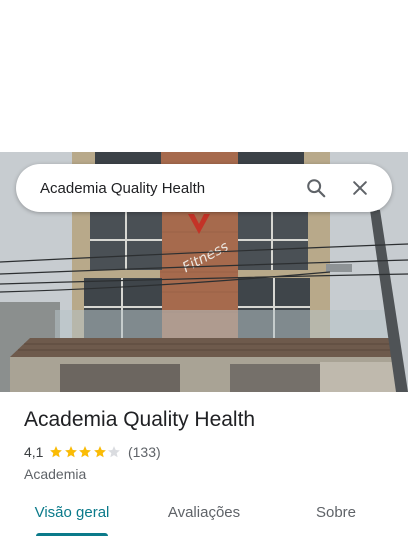  Describe the element at coordinates (34, 452) in the screenshot. I see `rating-value: 4,1` at that location.